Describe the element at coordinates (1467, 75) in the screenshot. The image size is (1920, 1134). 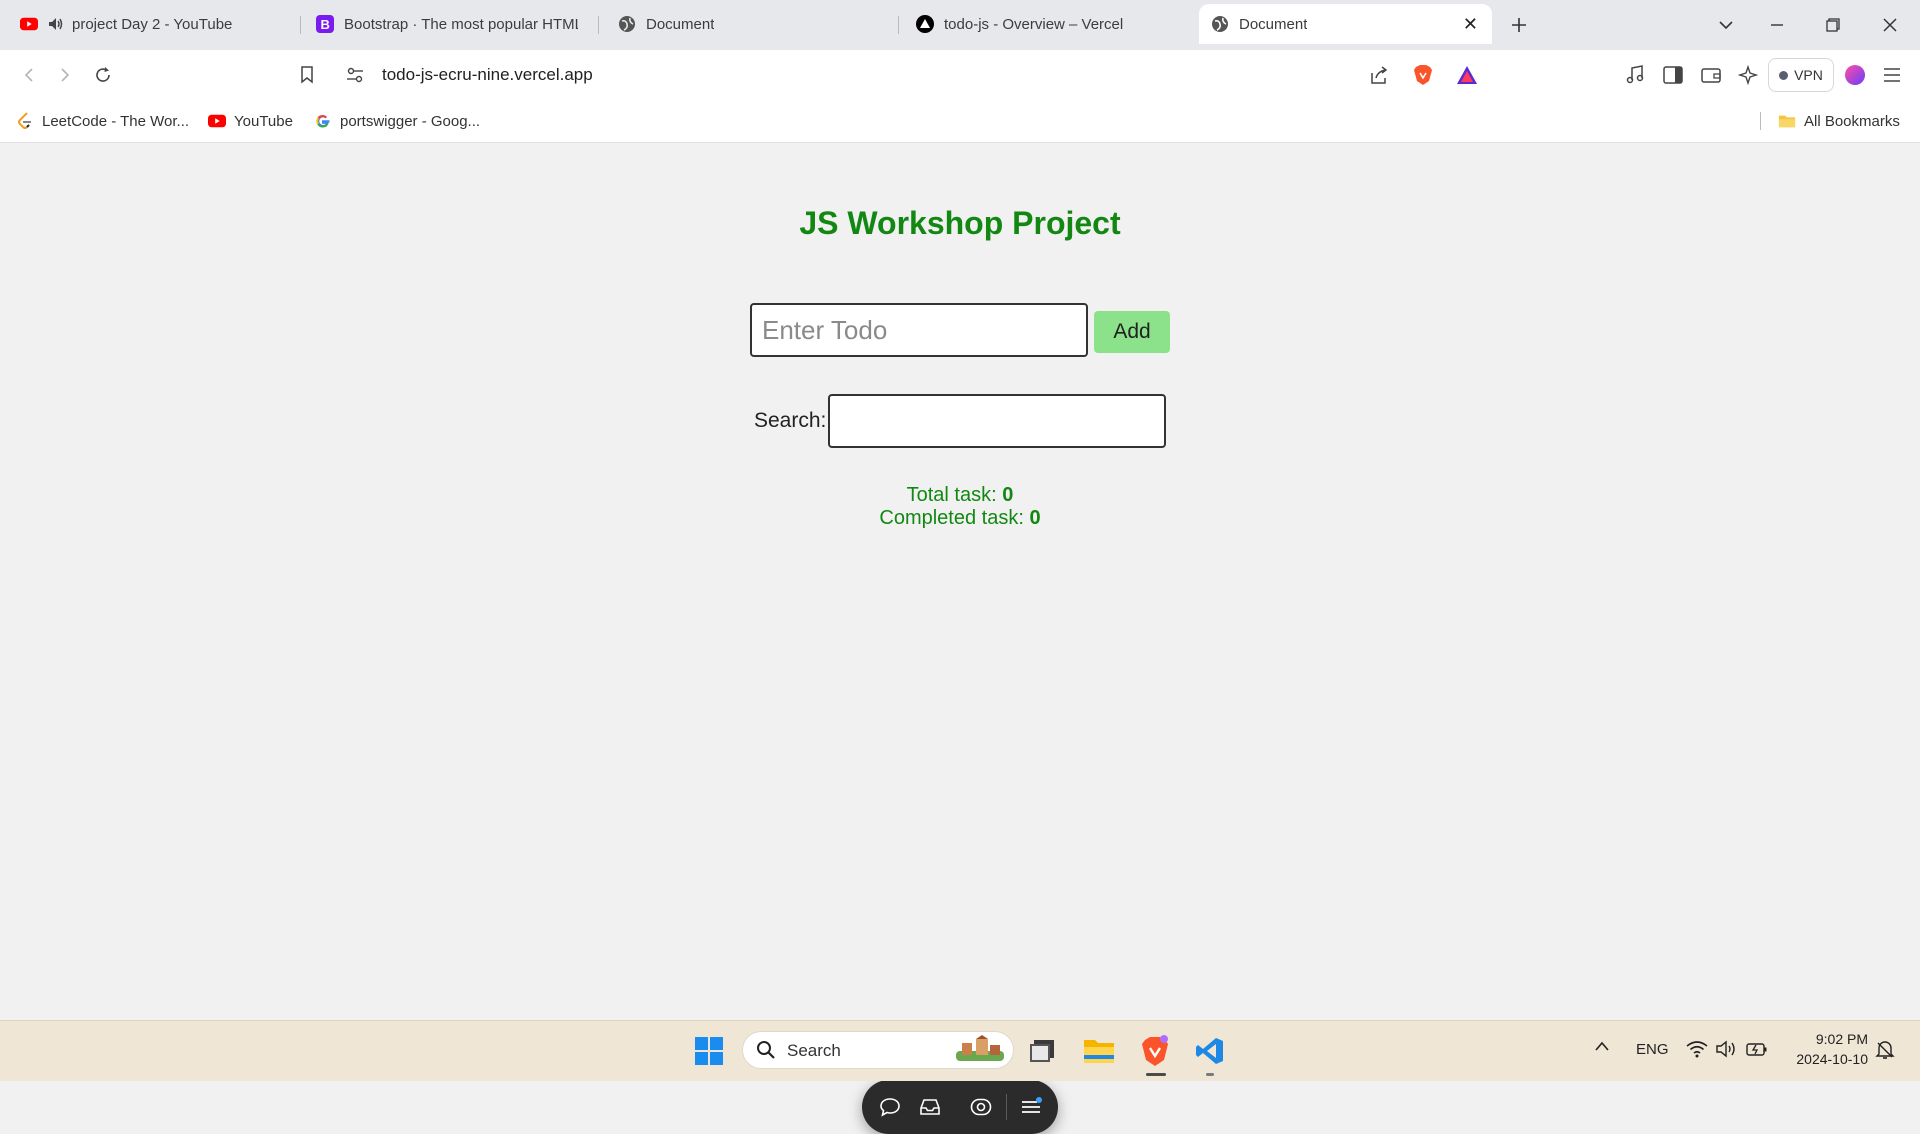
I see `brave-rewards-icon` at that location.